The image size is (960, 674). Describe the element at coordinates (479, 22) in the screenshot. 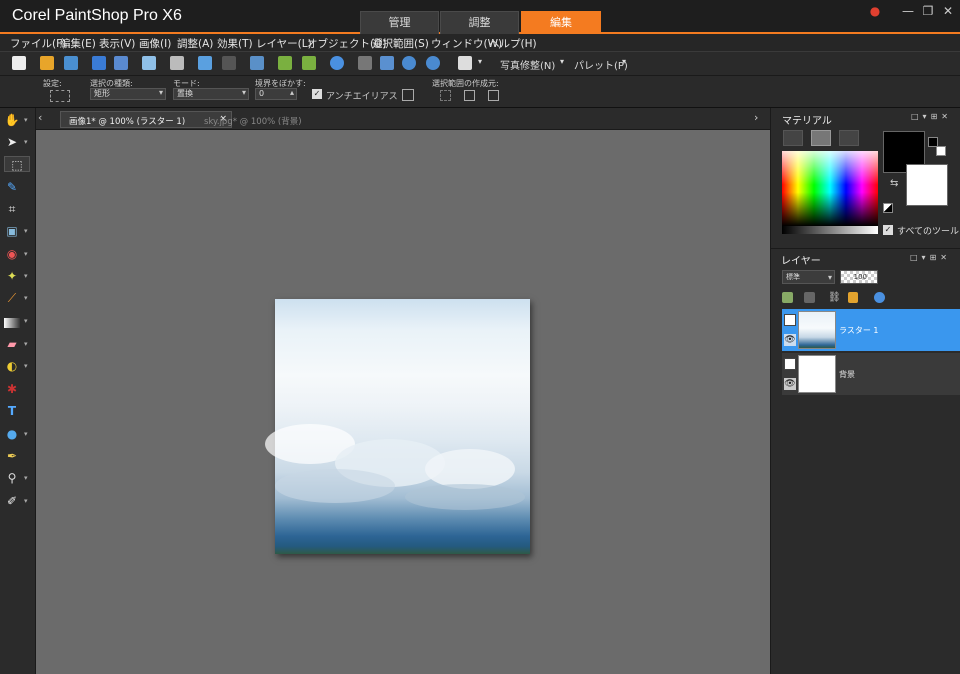

I see `tab-adjust: 調整` at that location.